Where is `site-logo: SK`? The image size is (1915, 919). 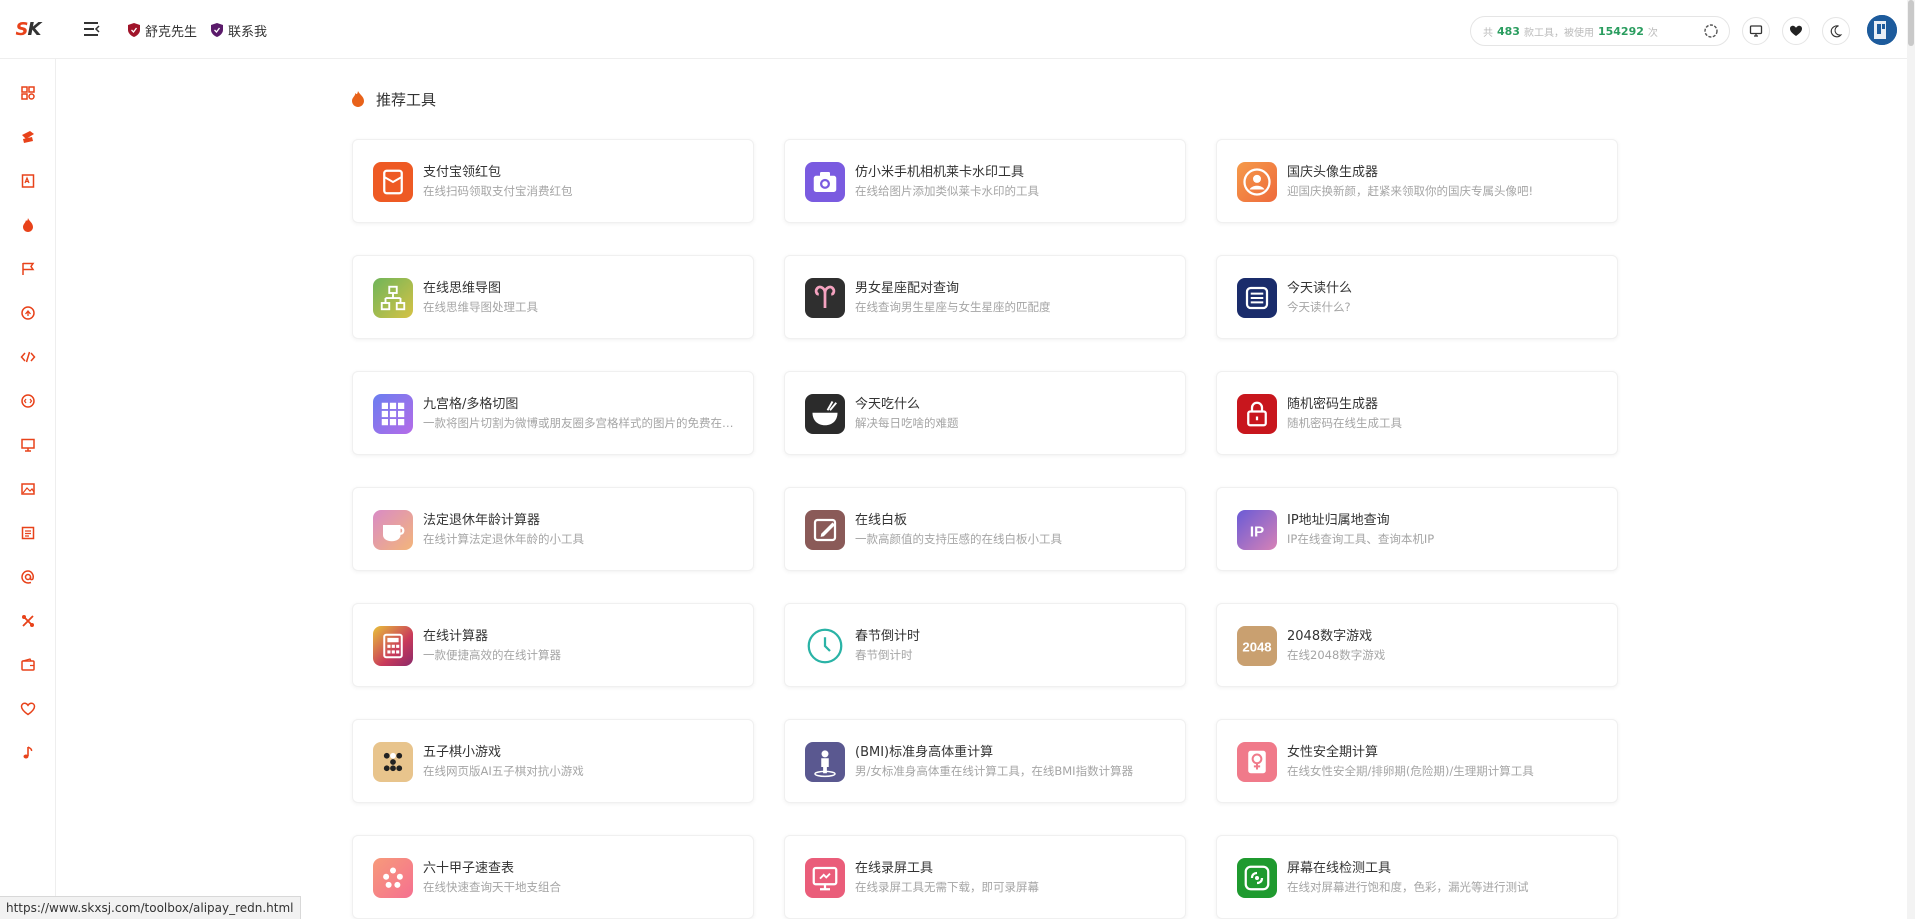
site-logo: SK is located at coordinates (28, 29).